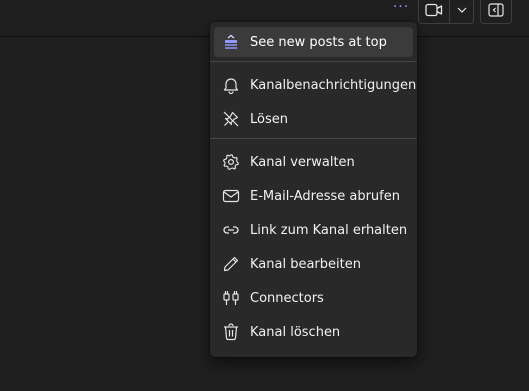 This screenshot has width=529, height=391. What do you see at coordinates (231, 42) in the screenshot?
I see `posts-at-top-icon` at bounding box center [231, 42].